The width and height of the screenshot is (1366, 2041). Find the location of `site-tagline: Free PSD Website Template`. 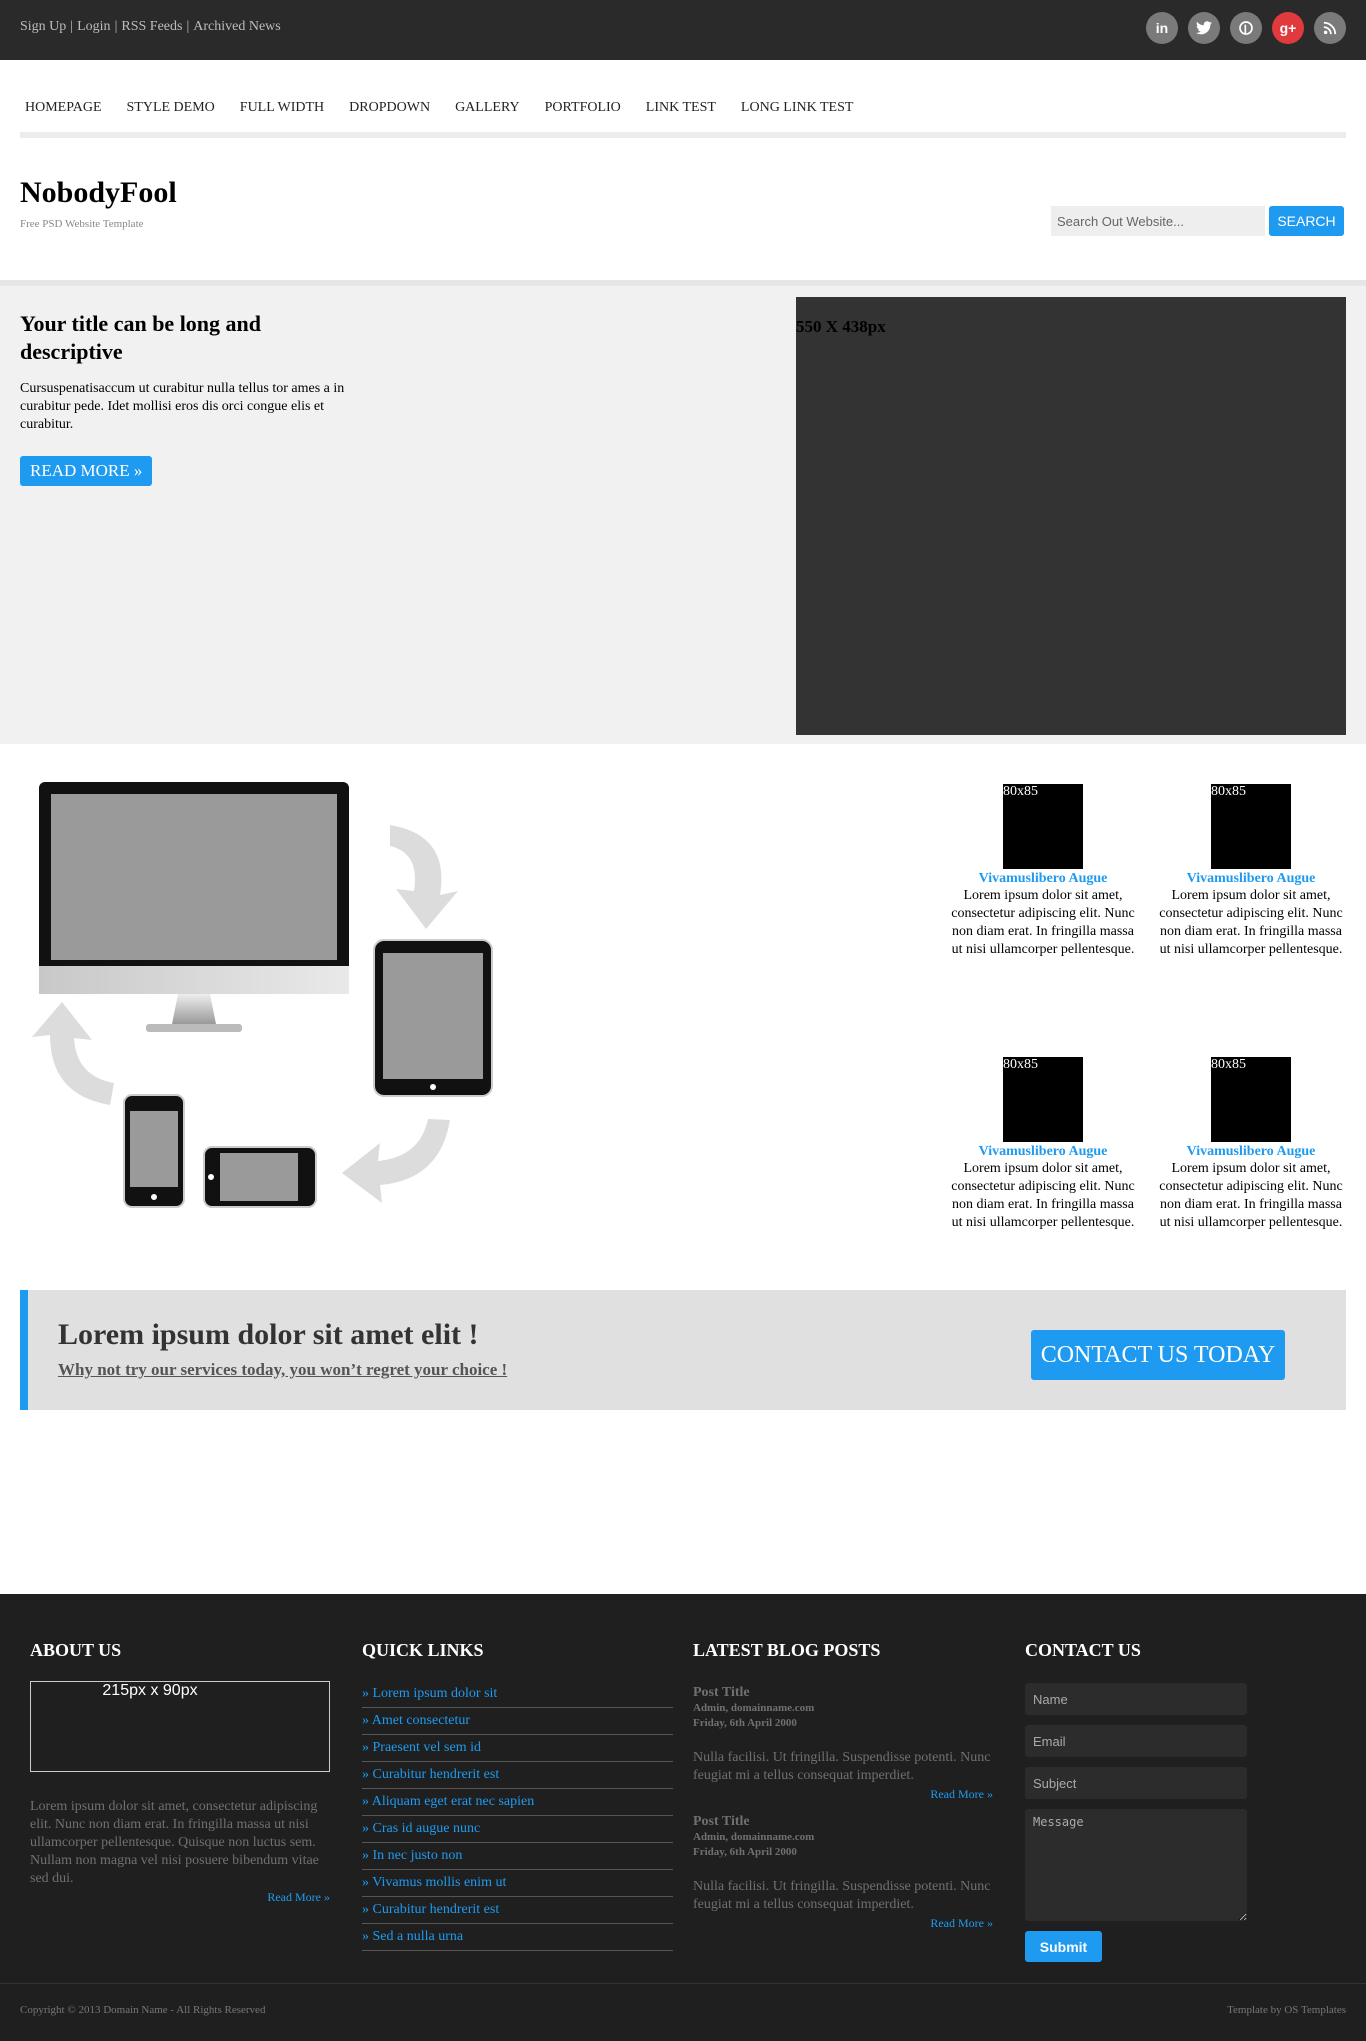

site-tagline: Free PSD Website Template is located at coordinates (82, 224).